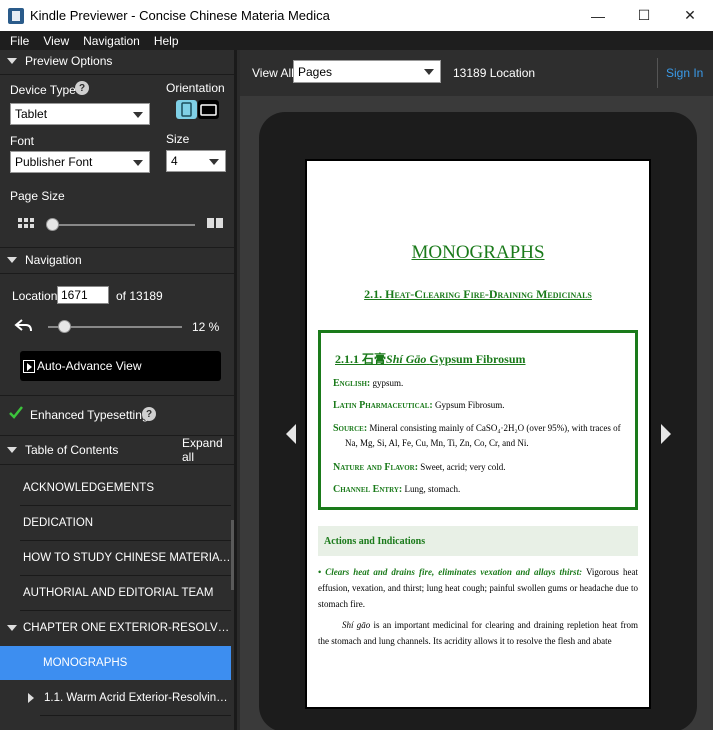 The image size is (713, 730). I want to click on enhanced-typesetting-label: Enhanced Typesetting, so click(89, 415).